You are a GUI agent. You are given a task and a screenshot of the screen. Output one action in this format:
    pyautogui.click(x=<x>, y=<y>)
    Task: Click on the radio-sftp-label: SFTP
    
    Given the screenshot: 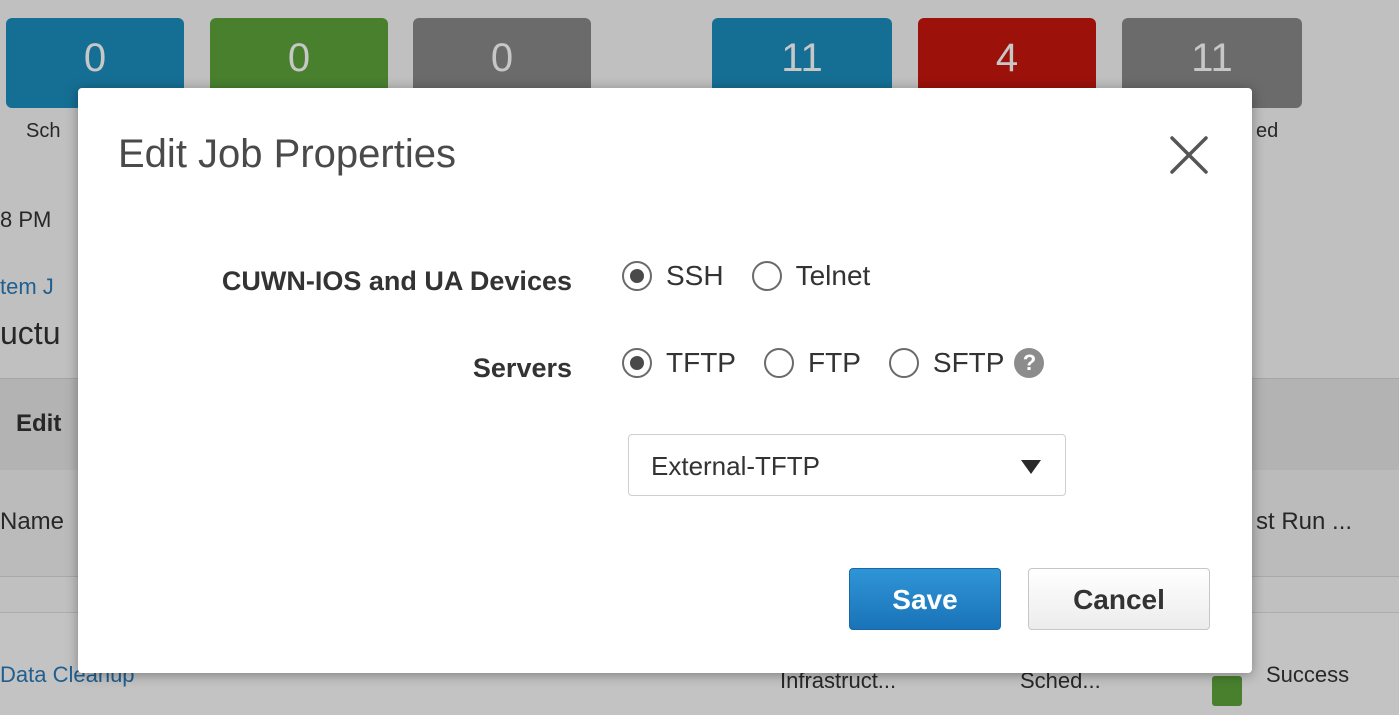 What is the action you would take?
    pyautogui.click(x=968, y=362)
    